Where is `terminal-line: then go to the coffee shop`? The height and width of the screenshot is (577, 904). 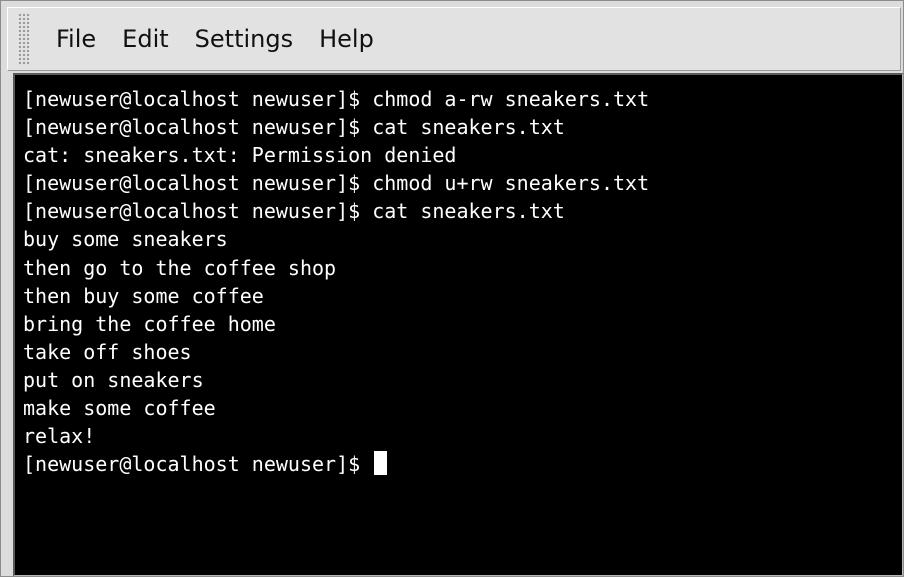 terminal-line: then go to the coffee shop is located at coordinates (180, 267).